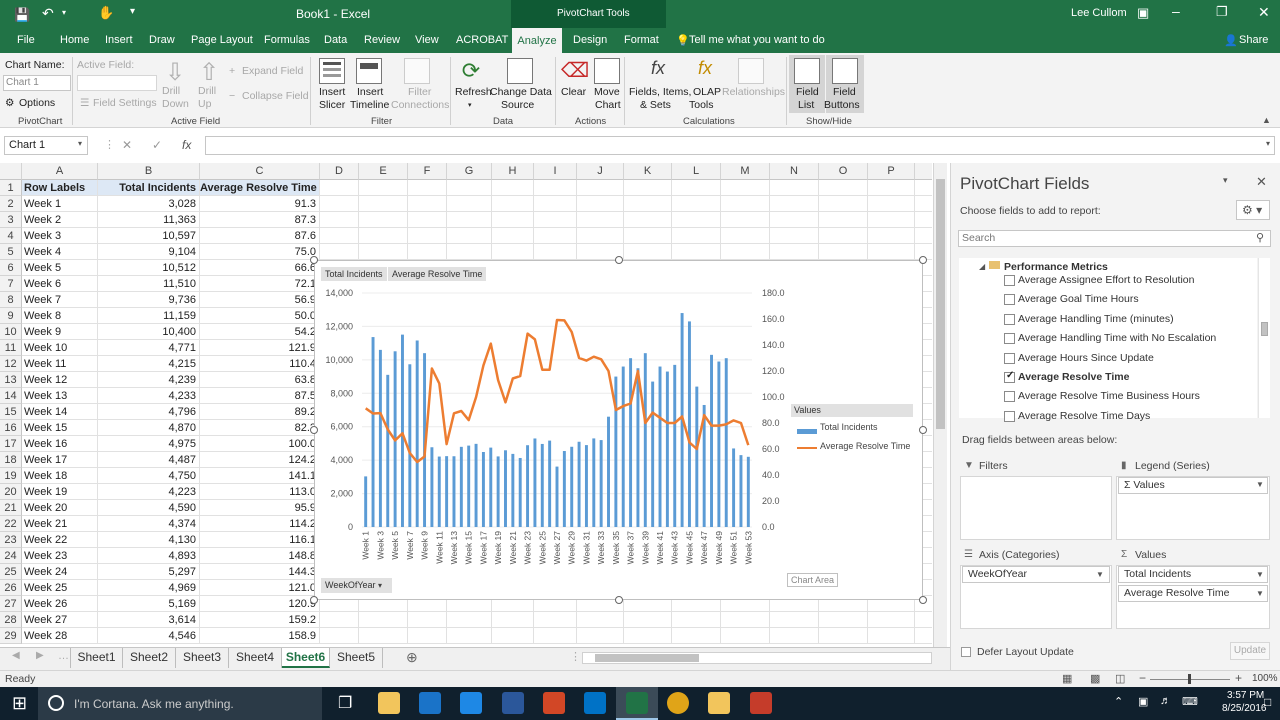 The image size is (1280, 720). Describe the element at coordinates (470, 105) in the screenshot. I see `refresh-dropdown-icon: ▾` at that location.